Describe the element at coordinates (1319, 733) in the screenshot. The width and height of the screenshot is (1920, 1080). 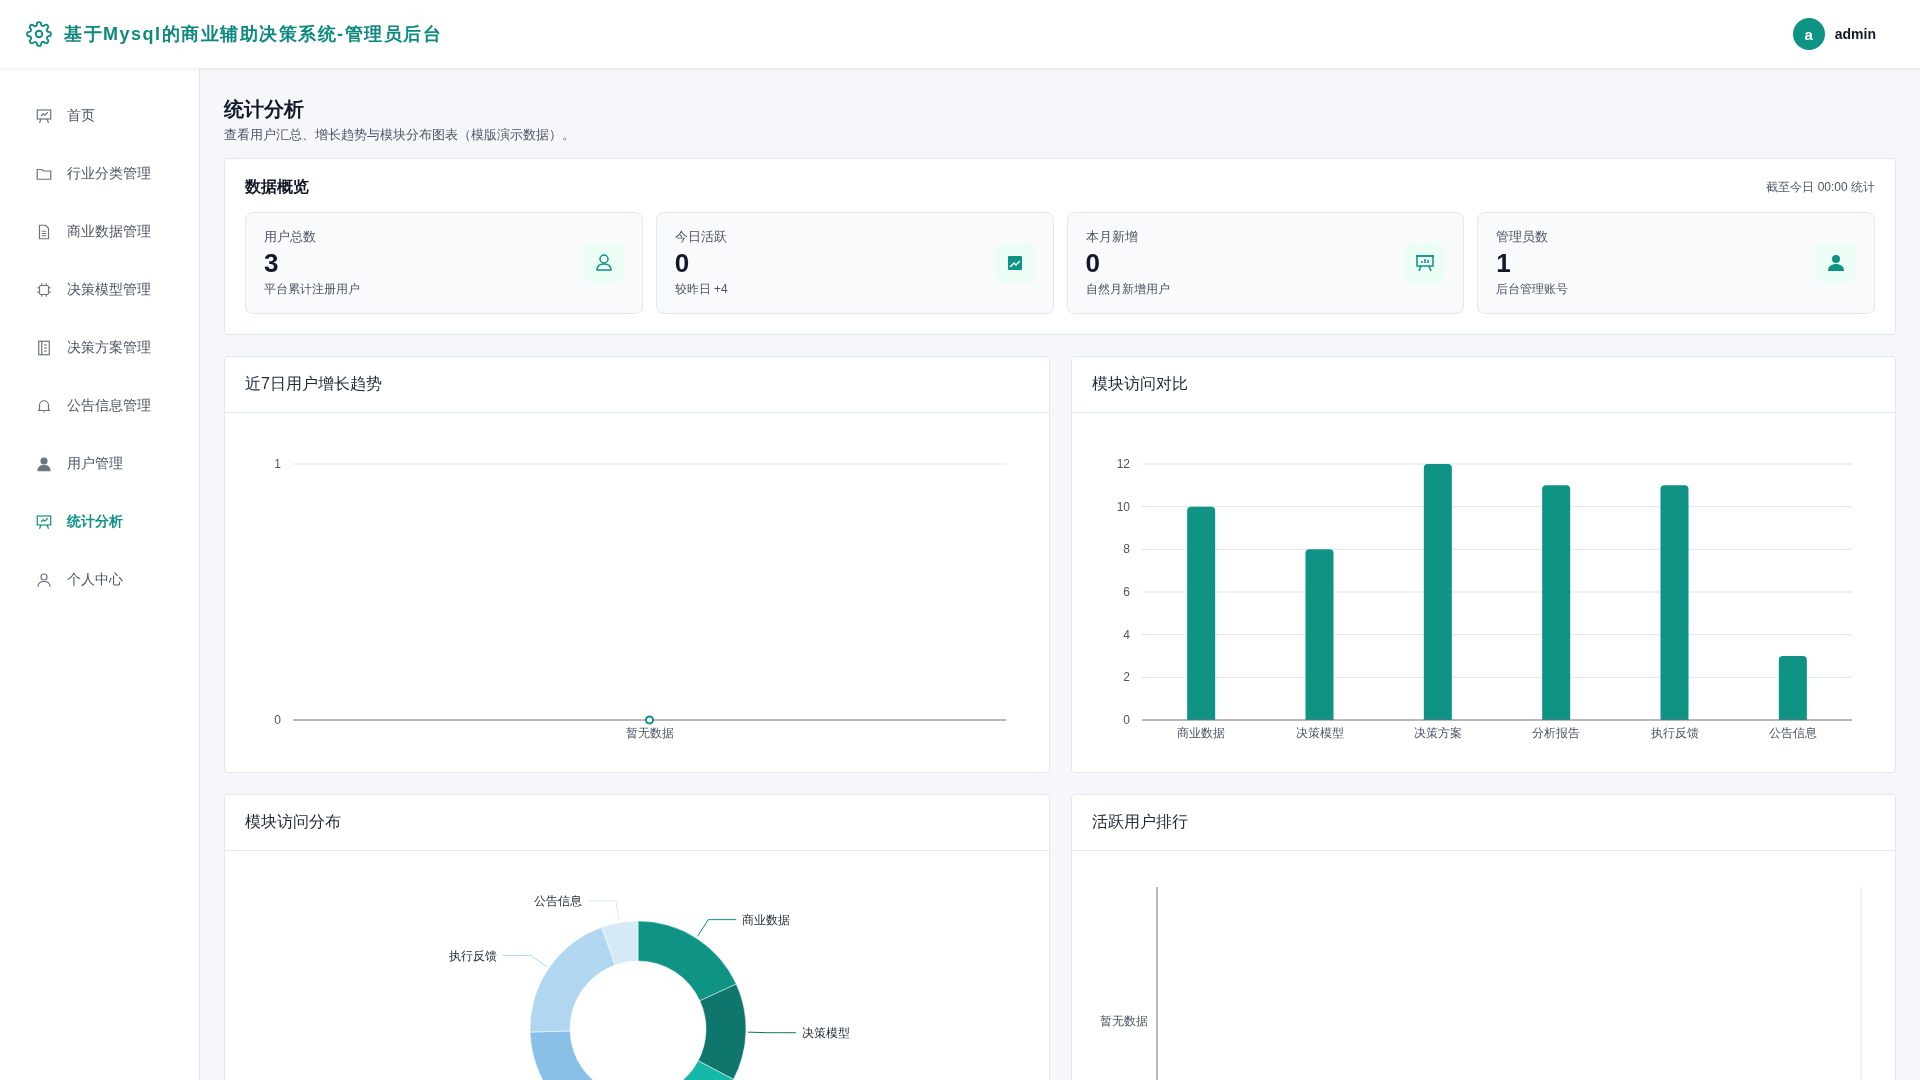
I see `axis-category-label: 决策模型` at that location.